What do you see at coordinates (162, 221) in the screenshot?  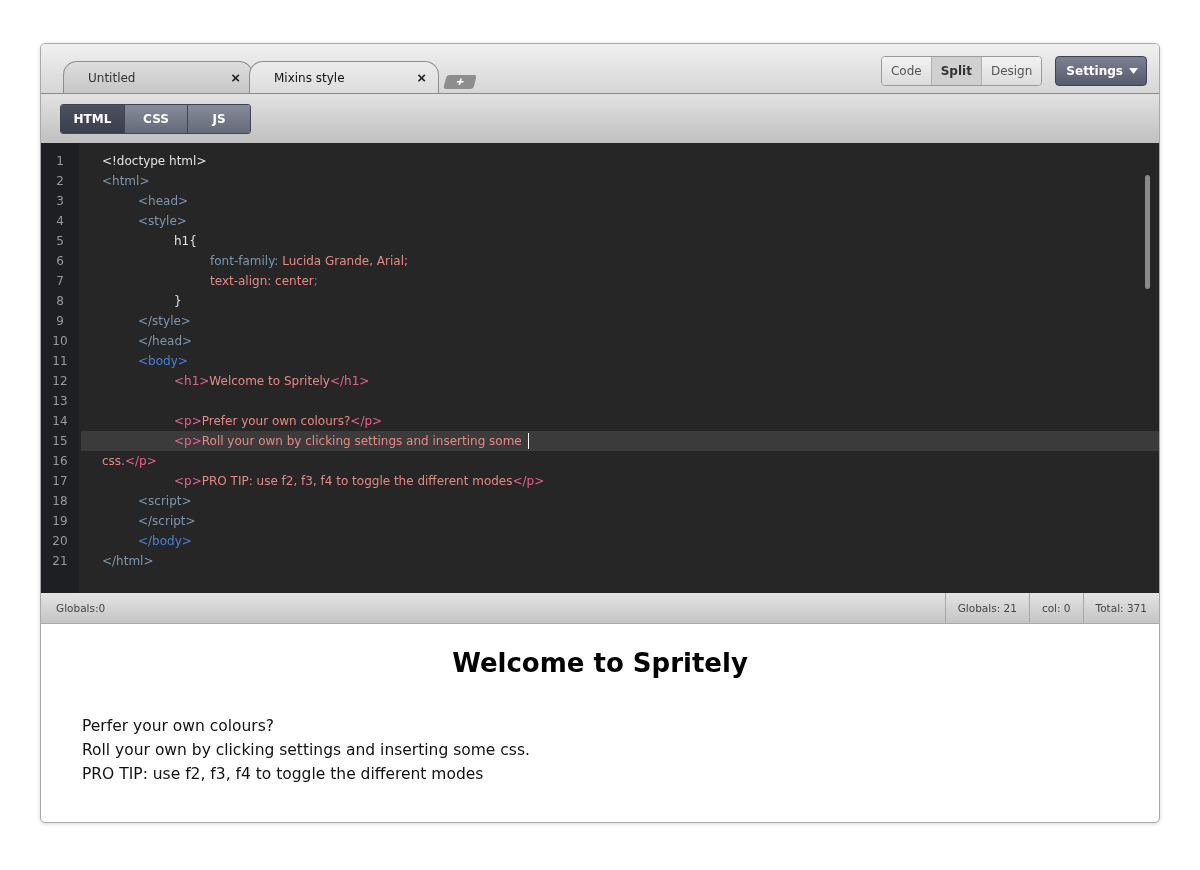 I see `code-line: <style>` at bounding box center [162, 221].